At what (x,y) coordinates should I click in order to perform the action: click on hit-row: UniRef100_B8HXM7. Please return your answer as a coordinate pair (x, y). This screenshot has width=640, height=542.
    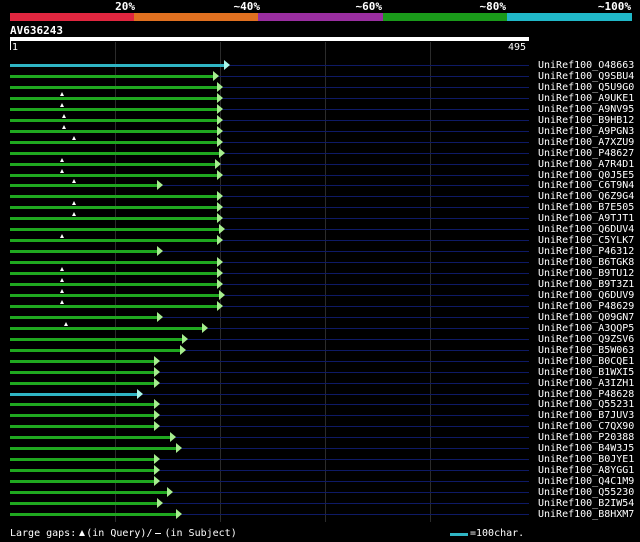
    Looking at the image, I should click on (320, 514).